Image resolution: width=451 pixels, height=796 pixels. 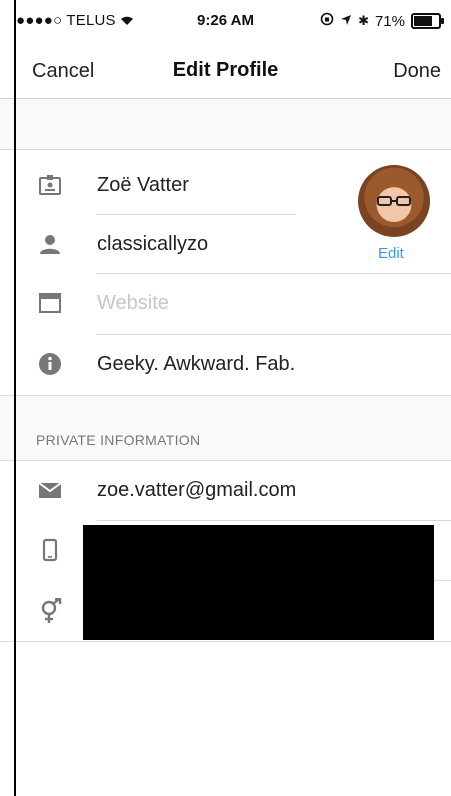 What do you see at coordinates (50, 303) in the screenshot?
I see `browser-window-icon` at bounding box center [50, 303].